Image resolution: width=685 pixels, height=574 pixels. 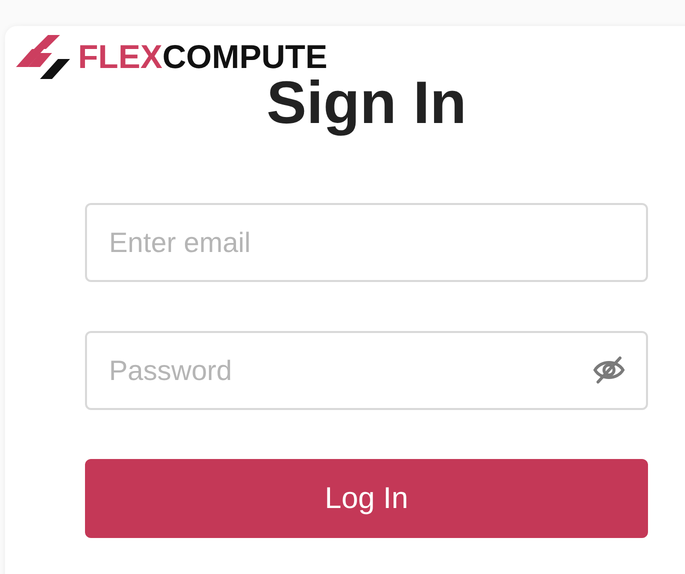 What do you see at coordinates (366, 498) in the screenshot?
I see `login-button: Log In` at bounding box center [366, 498].